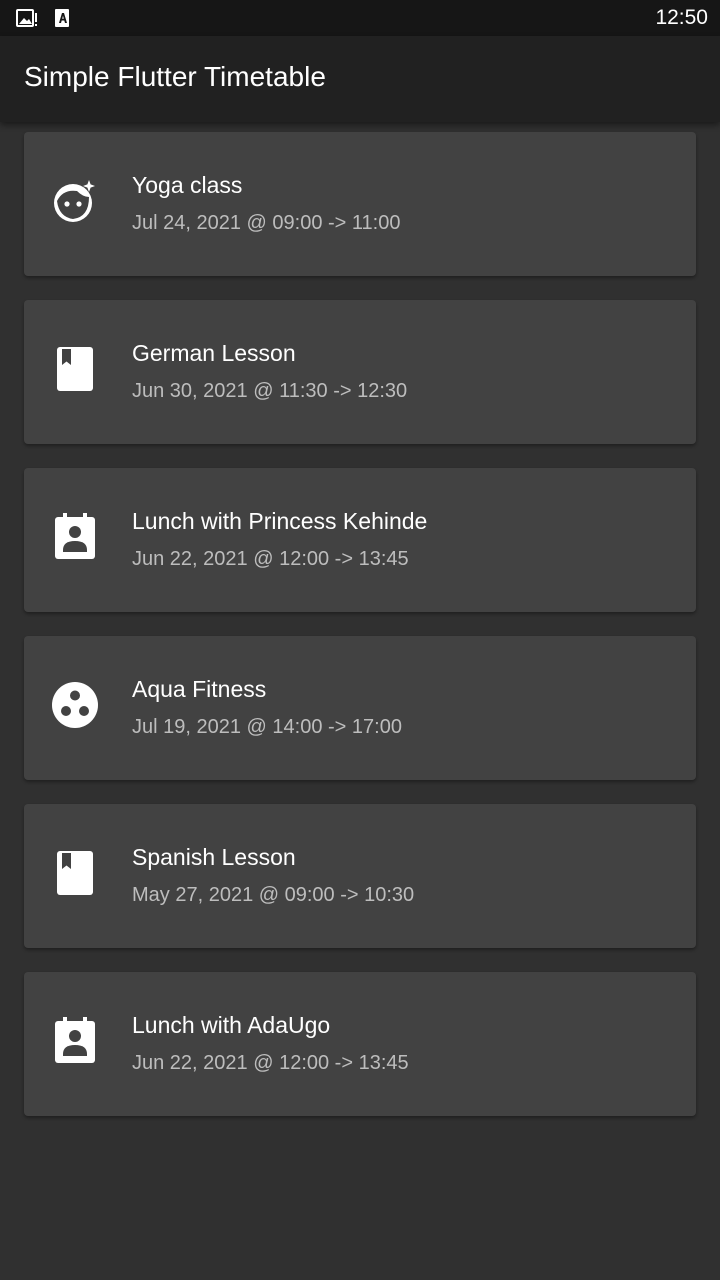 The width and height of the screenshot is (720, 1280). I want to click on status-bar: 12:50, so click(360, 18).